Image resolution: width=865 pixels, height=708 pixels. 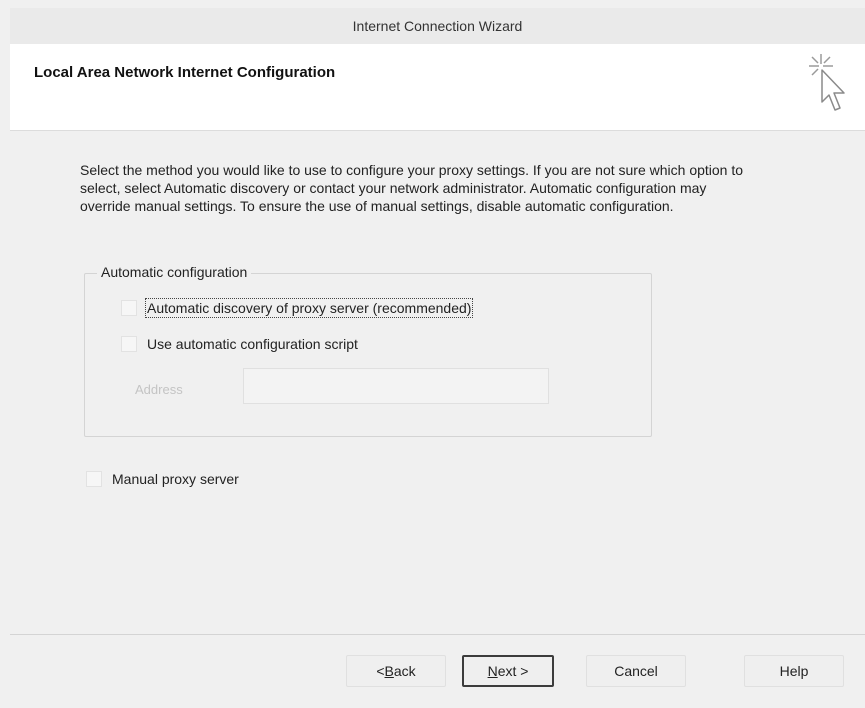 I want to click on title-bar: Internet Connection Wizard, so click(x=437, y=26).